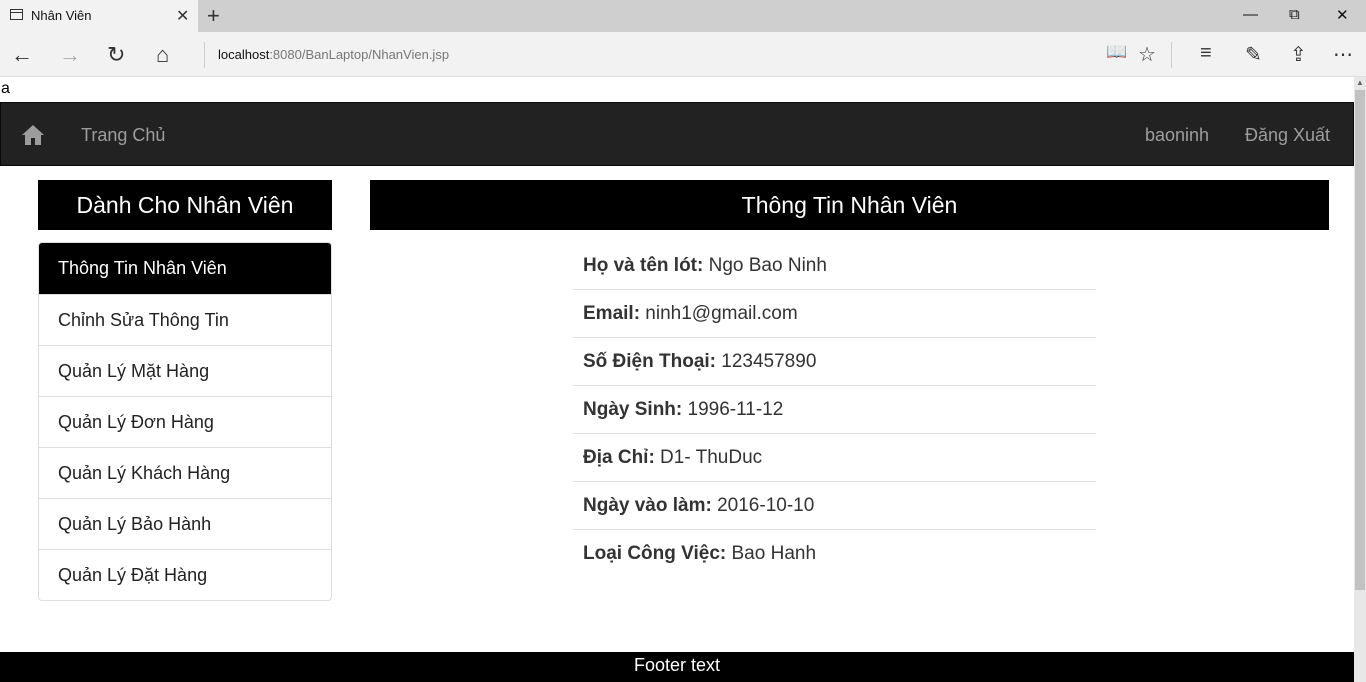 Image resolution: width=1366 pixels, height=682 pixels. I want to click on sidebar-item-employee-info: Thông Tin Nhân Viên, so click(185, 268).